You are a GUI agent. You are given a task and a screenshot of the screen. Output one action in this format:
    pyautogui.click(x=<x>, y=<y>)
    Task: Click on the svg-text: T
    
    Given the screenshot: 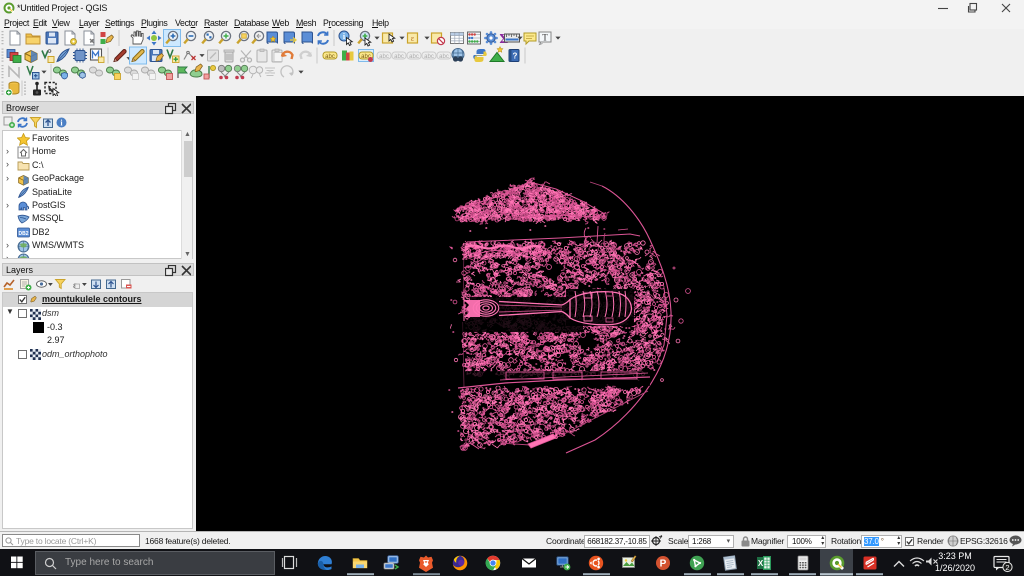 What is the action you would take?
    pyautogui.click(x=545, y=38)
    